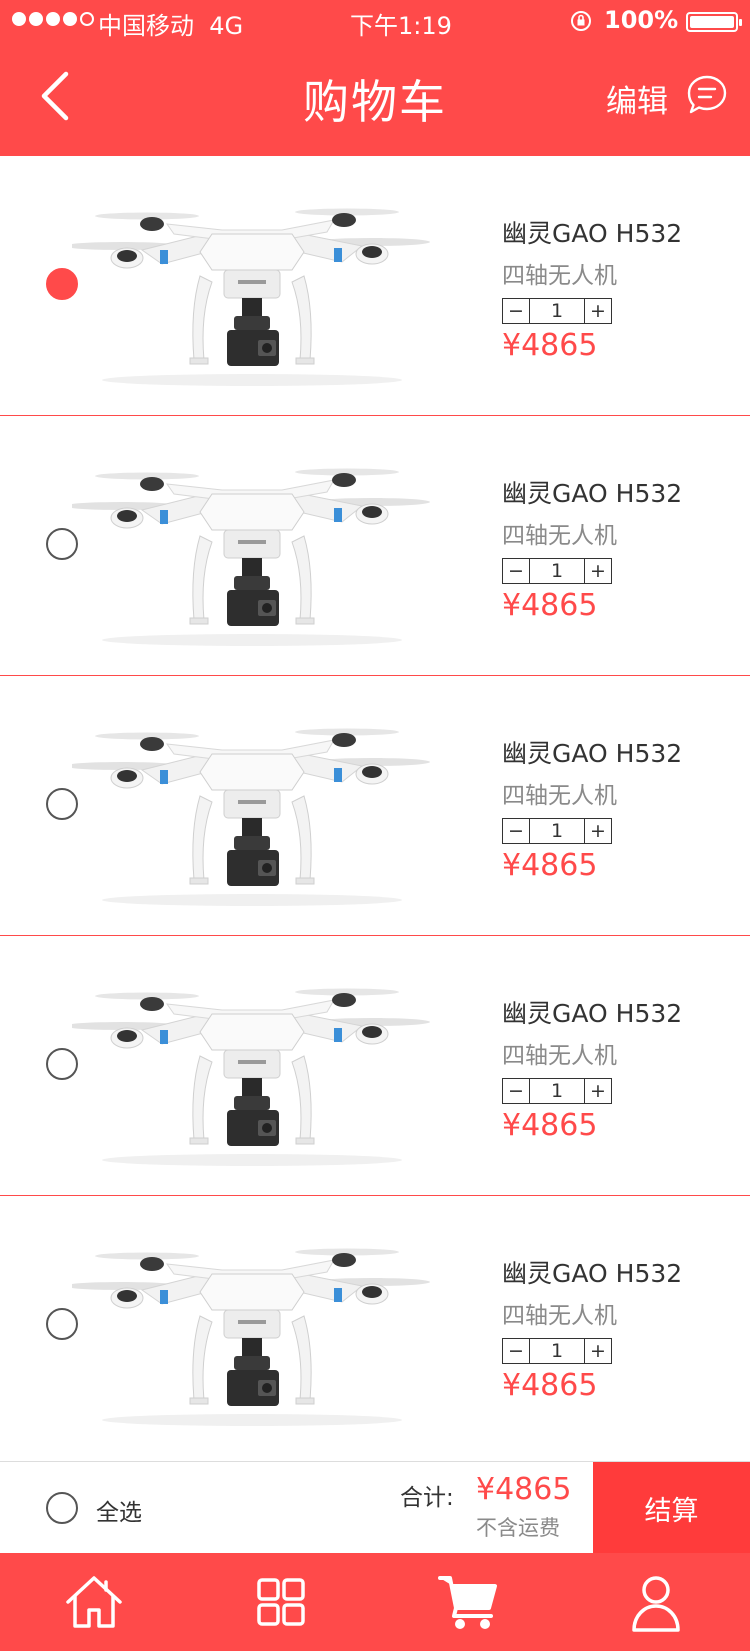  I want to click on cart-icon, so click(467, 1602).